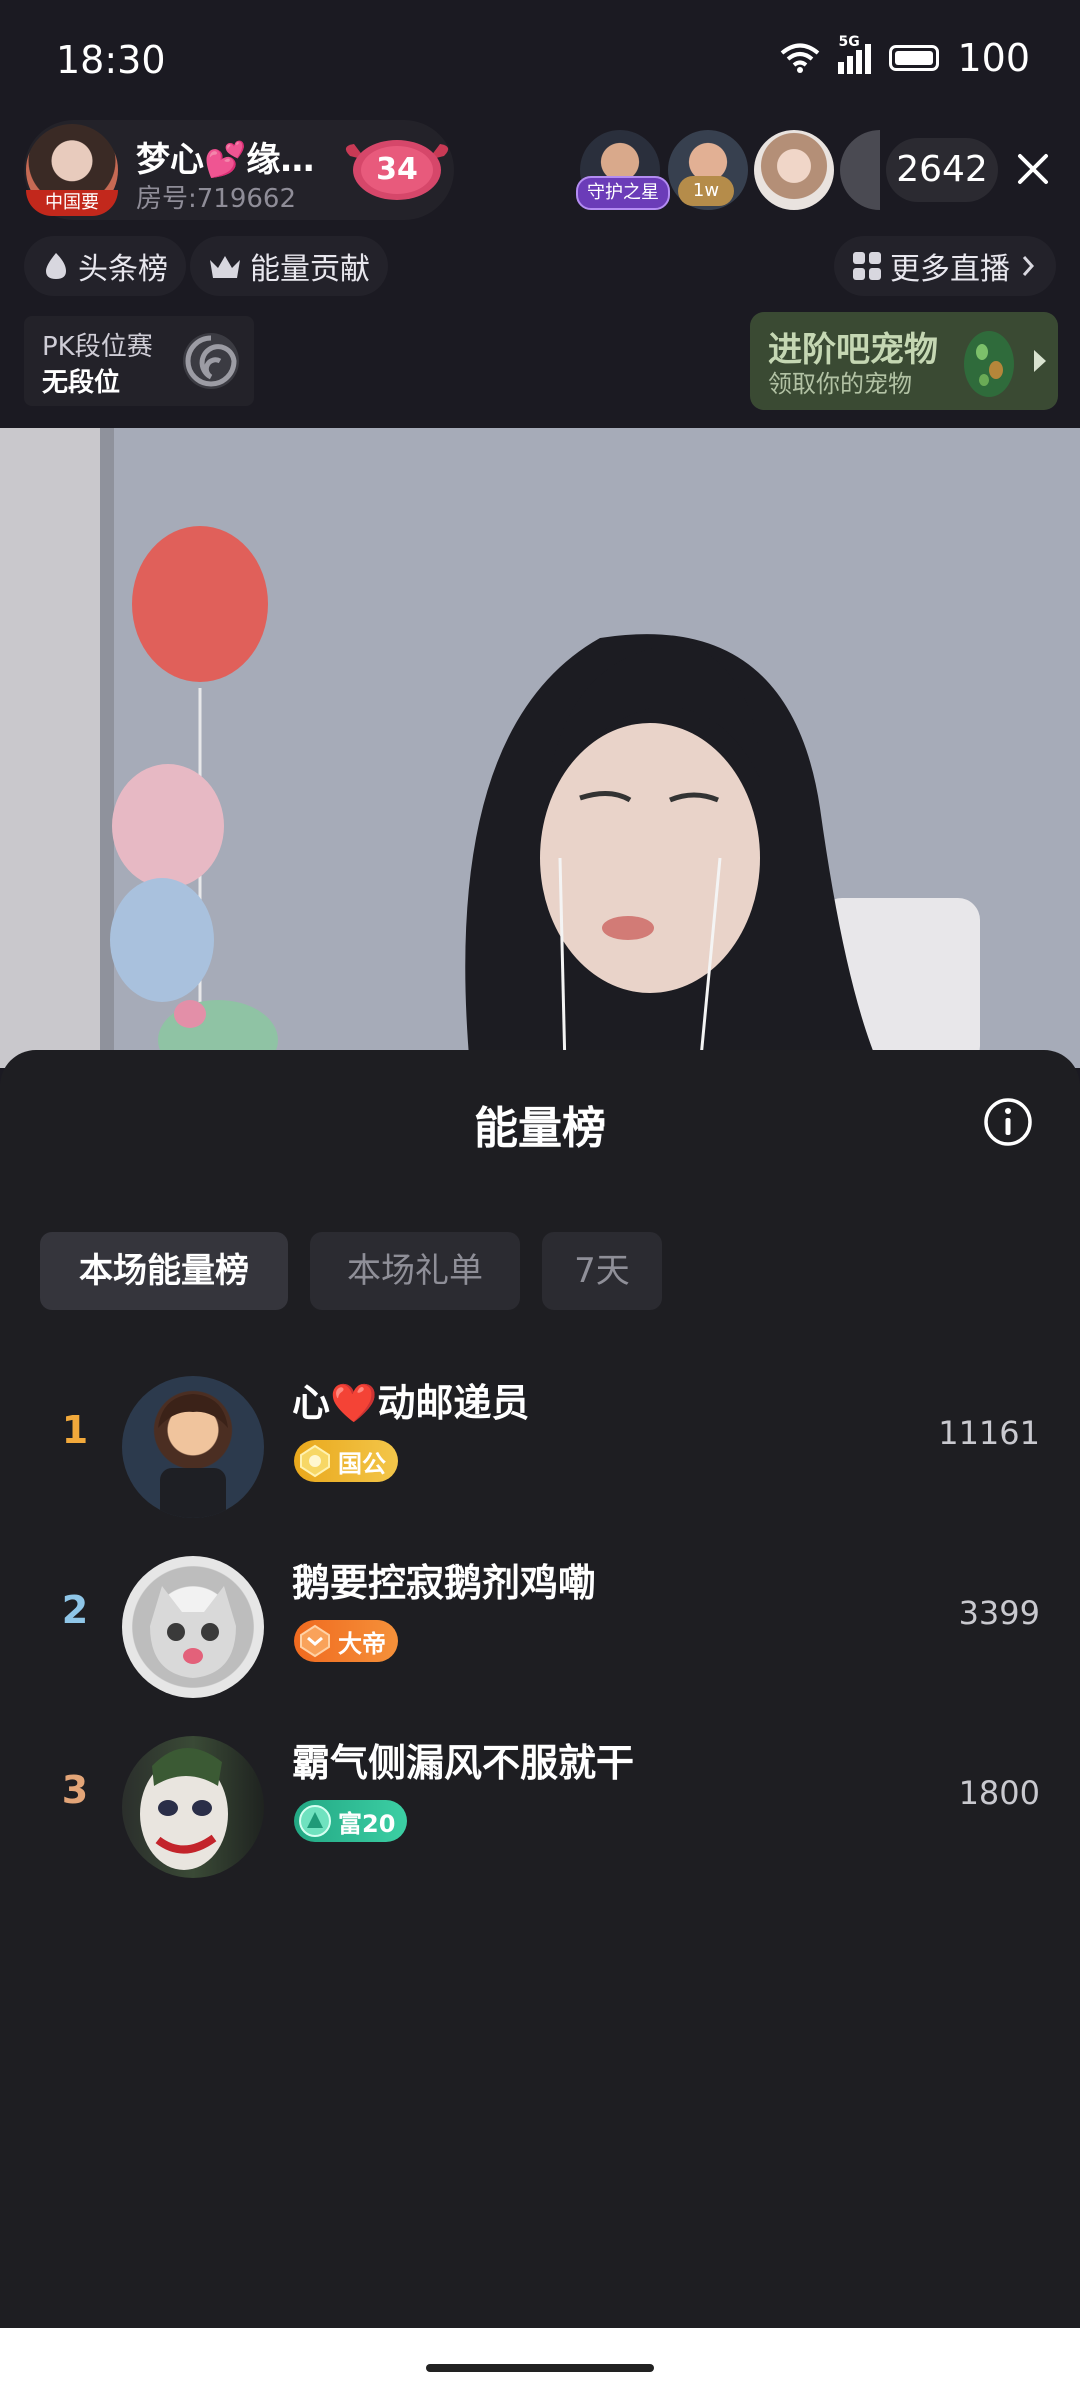 Image resolution: width=1080 pixels, height=2400 pixels. Describe the element at coordinates (75, 1610) in the screenshot. I see `rank-number: 2` at that location.